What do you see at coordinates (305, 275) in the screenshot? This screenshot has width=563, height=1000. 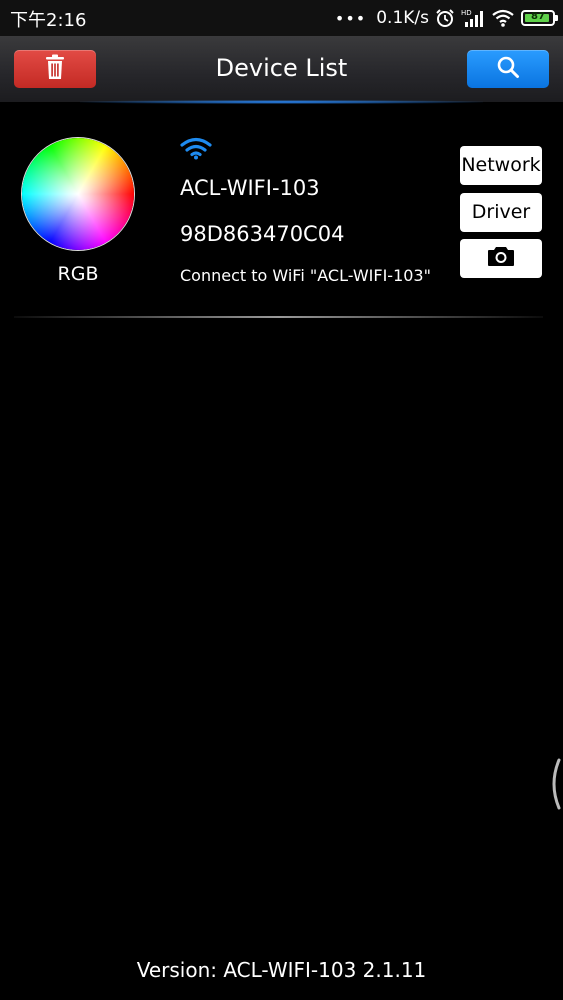 I see `connection-hint: Connect to WiFi "ACL-WIFI-103"` at bounding box center [305, 275].